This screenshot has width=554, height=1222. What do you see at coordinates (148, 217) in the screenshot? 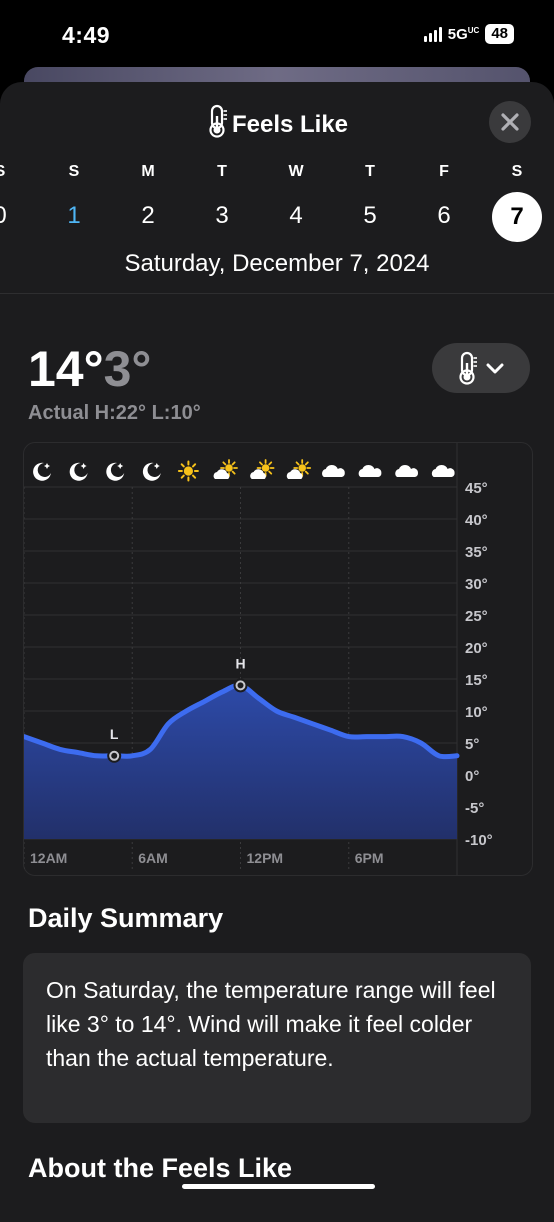
I see `date-item: 2` at bounding box center [148, 217].